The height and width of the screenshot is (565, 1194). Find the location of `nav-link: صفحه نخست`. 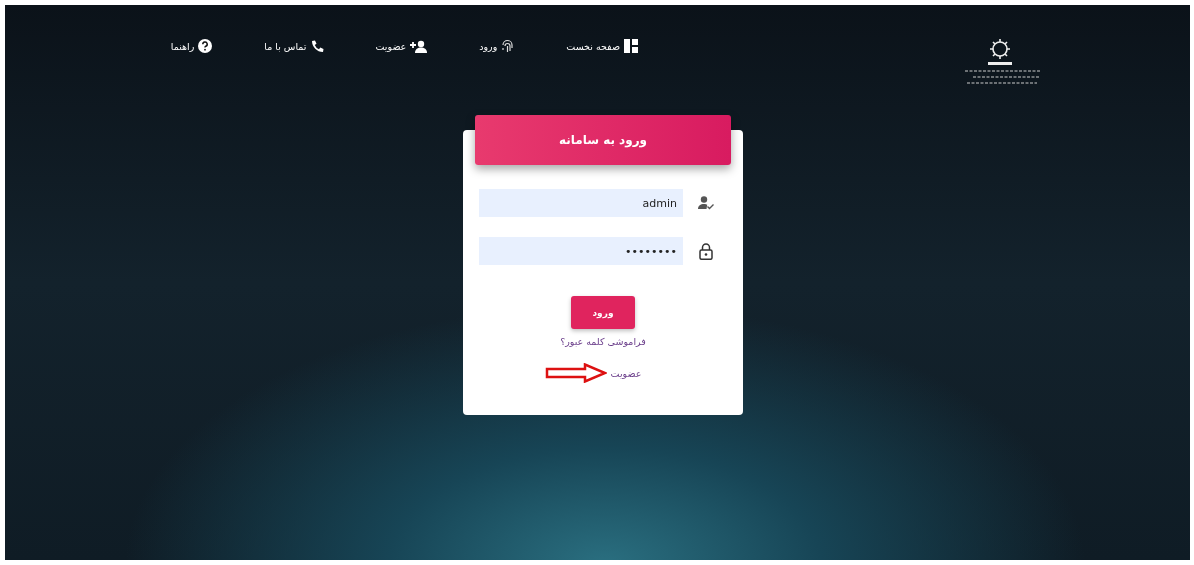

nav-link: صفحه نخست is located at coordinates (602, 46).